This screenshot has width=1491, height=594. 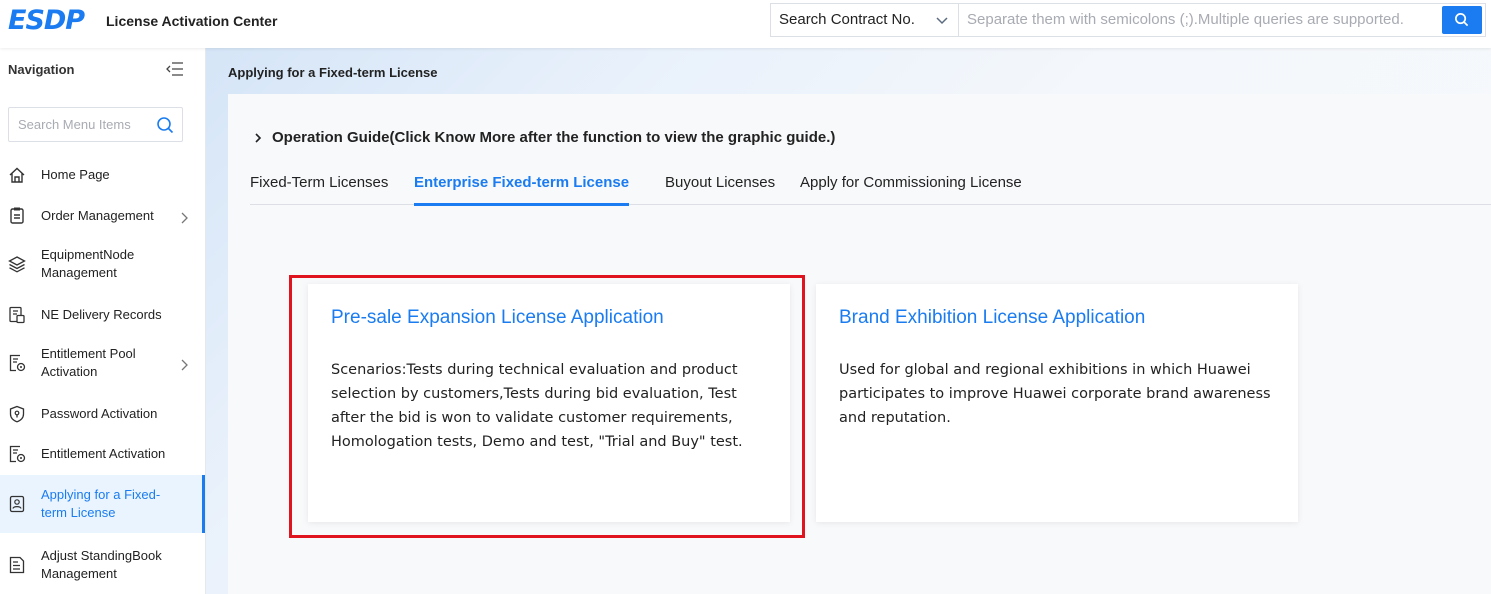 I want to click on menu-search-input: Search Menu Items, so click(x=95, y=124).